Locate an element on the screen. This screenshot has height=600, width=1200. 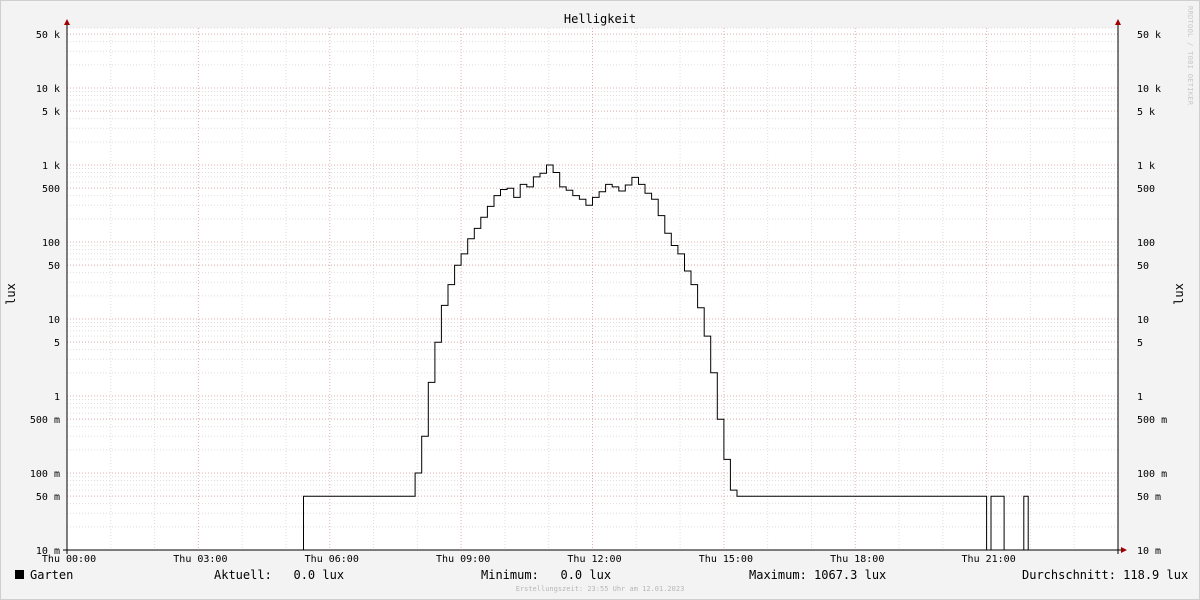
x-tick-label: Thu 06:00 is located at coordinates (332, 559).